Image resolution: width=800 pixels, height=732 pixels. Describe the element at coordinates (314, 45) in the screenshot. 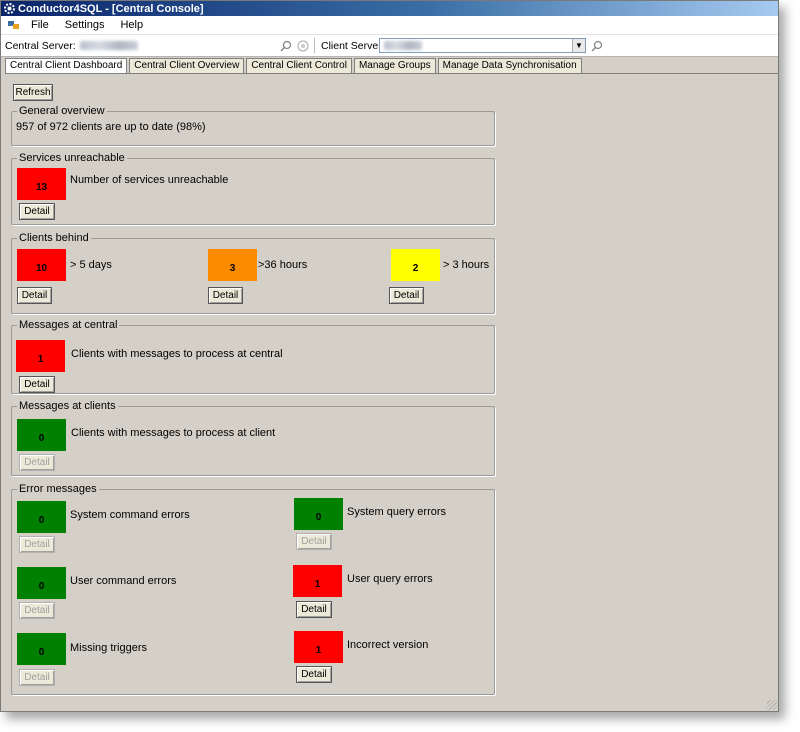

I see `toolbar-separator` at that location.